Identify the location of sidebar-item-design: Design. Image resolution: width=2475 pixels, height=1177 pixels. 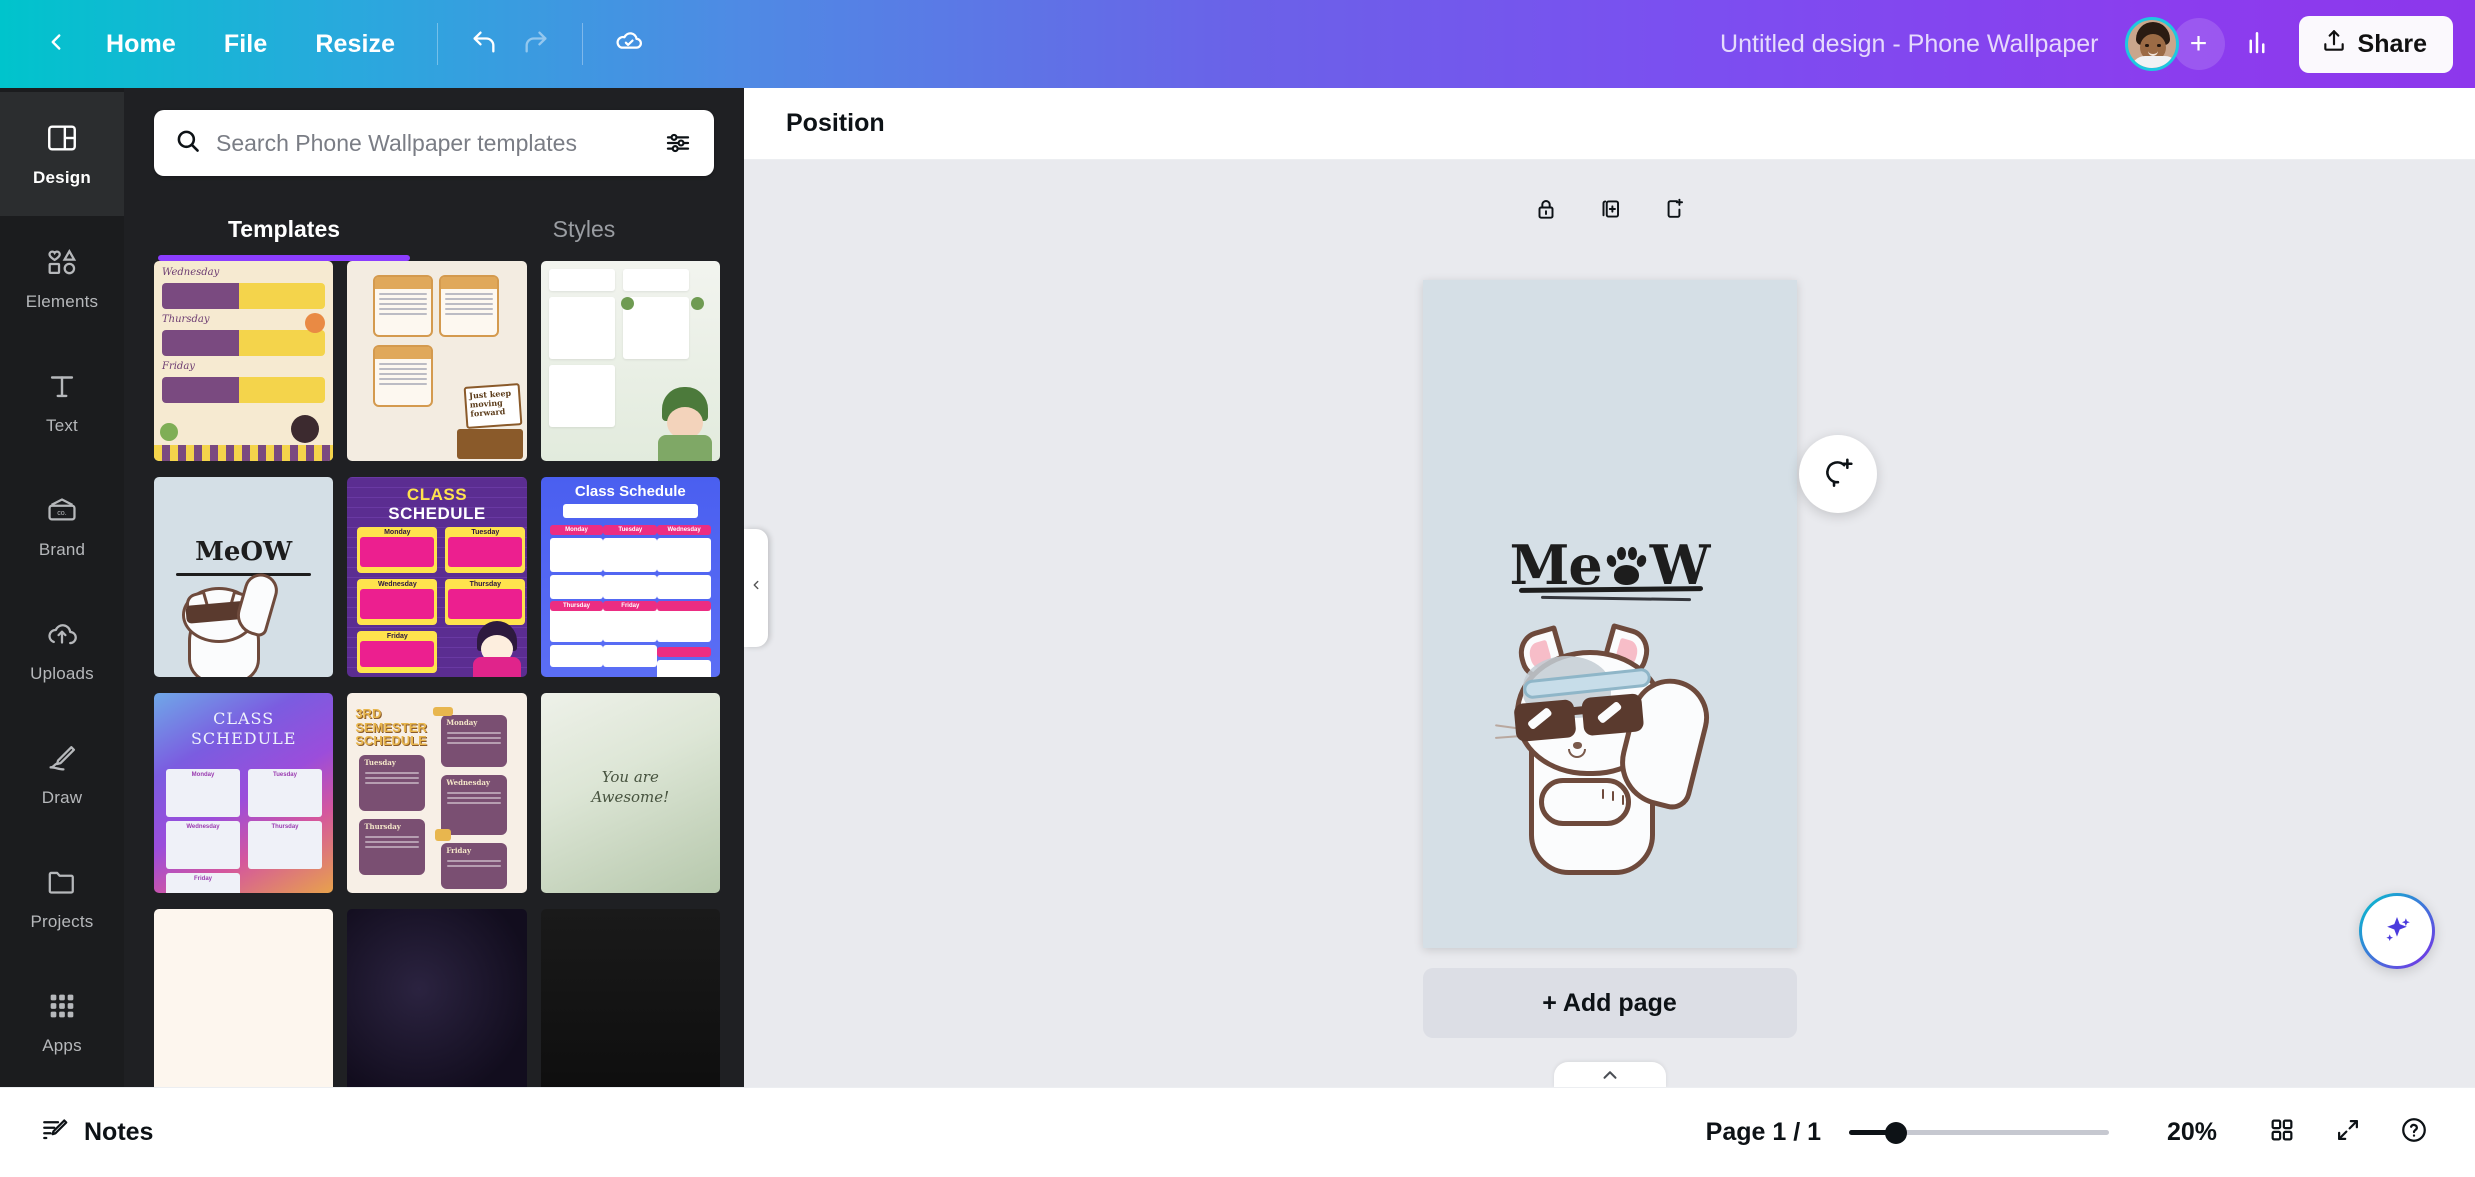
(62, 154).